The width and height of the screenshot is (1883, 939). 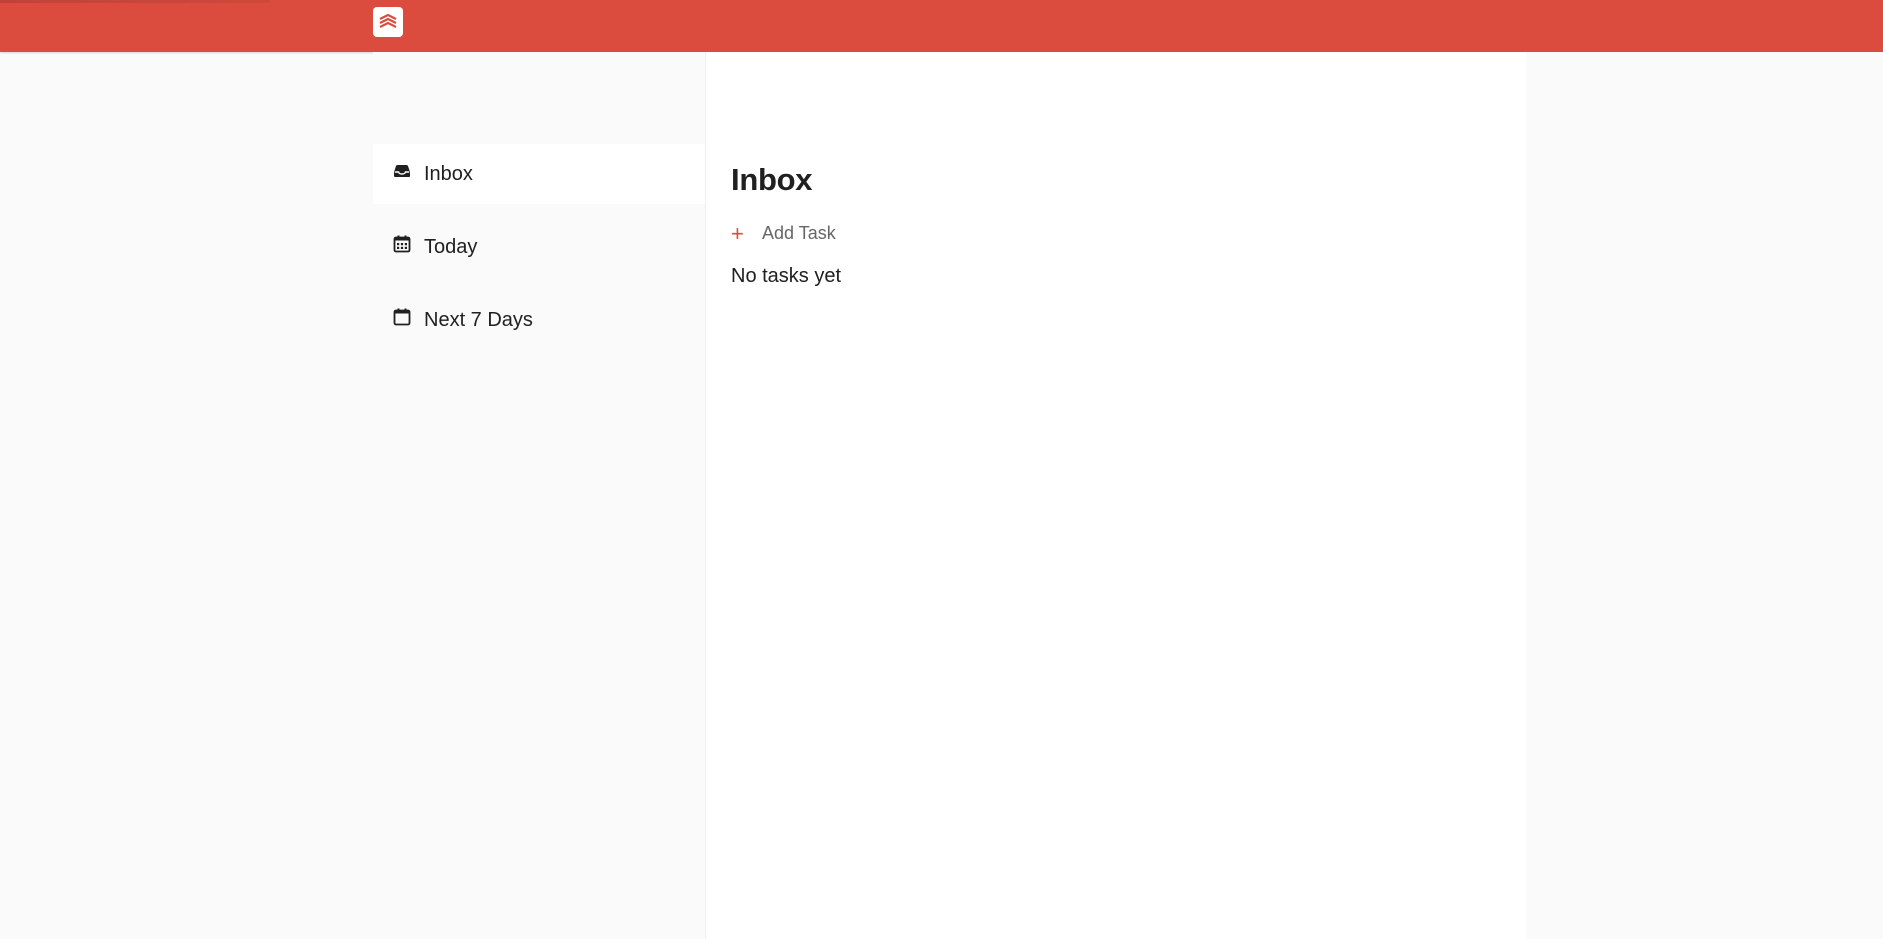 What do you see at coordinates (402, 244) in the screenshot?
I see `calendar-day-icon` at bounding box center [402, 244].